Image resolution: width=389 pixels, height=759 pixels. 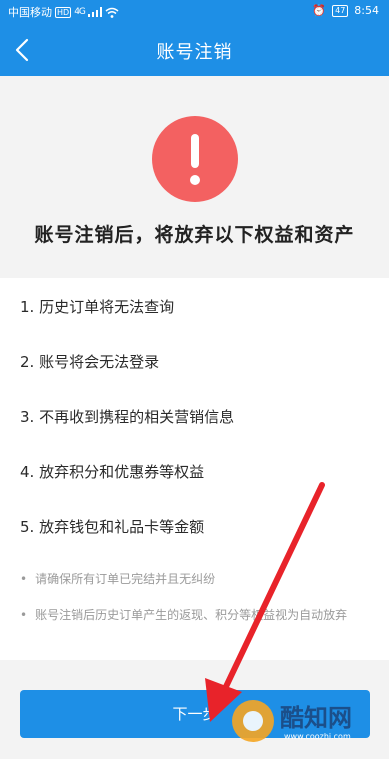 What do you see at coordinates (80, 12) in the screenshot?
I see `network-signal-icon: 4G` at bounding box center [80, 12].